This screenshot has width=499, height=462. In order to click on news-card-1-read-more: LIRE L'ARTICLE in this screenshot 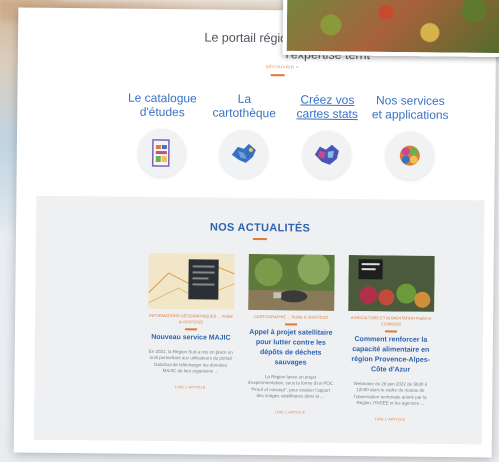, I will do `click(190, 386)`.